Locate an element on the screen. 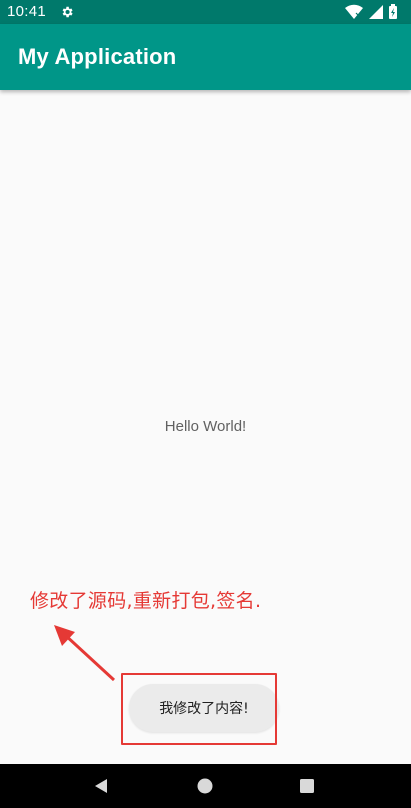  home-icon is located at coordinates (205, 786).